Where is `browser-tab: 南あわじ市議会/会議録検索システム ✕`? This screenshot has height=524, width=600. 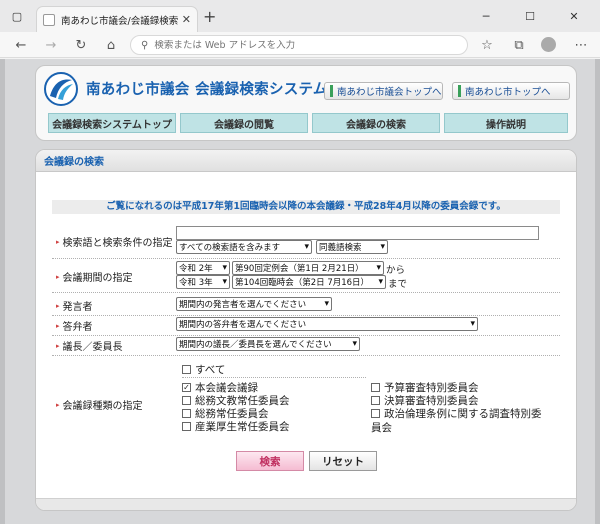
browser-tab: 南あわじ市議会/会議録検索システム ✕ is located at coordinates (117, 19).